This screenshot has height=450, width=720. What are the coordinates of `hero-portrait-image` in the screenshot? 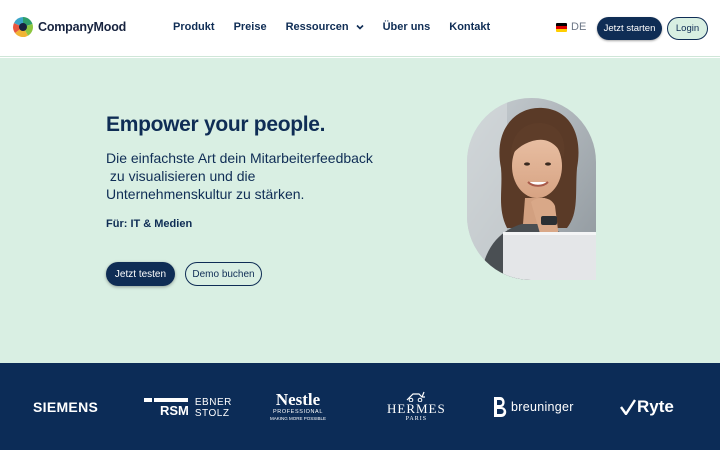 It's located at (531, 189).